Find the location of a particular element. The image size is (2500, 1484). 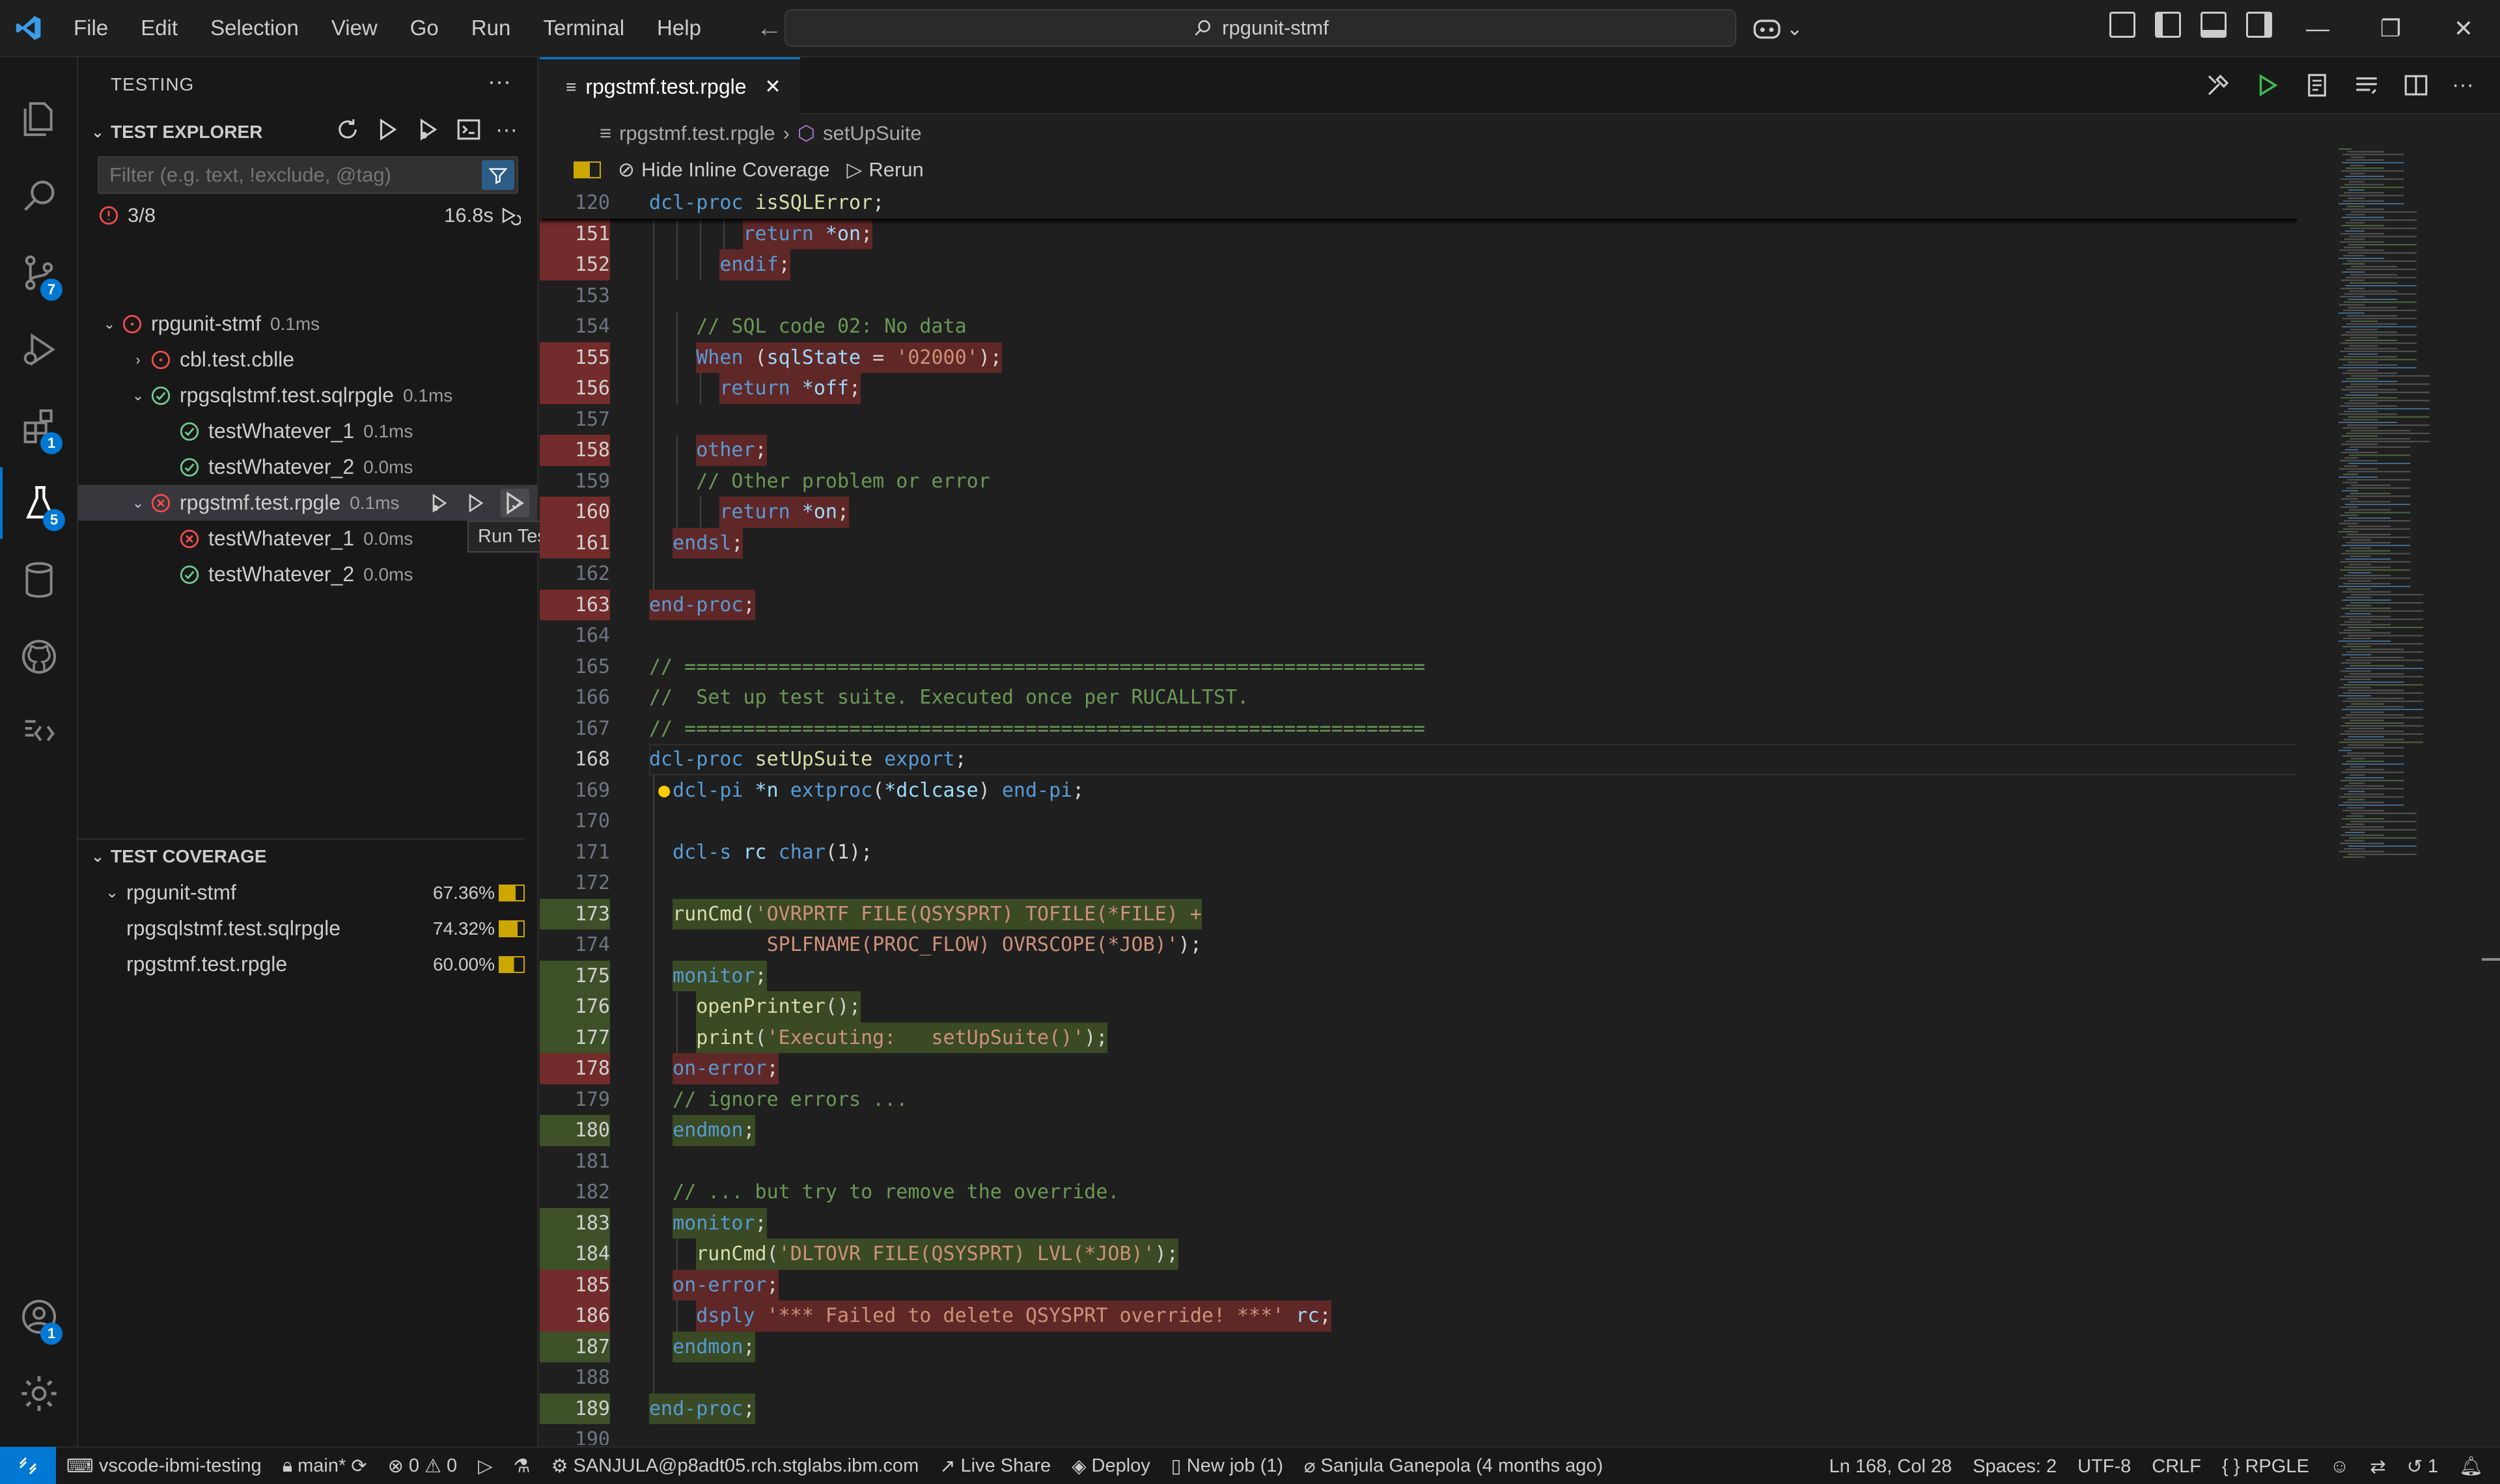

git-blame-status: ⌀ Sanjula Ganepola (4 months ago) is located at coordinates (1453, 1465).